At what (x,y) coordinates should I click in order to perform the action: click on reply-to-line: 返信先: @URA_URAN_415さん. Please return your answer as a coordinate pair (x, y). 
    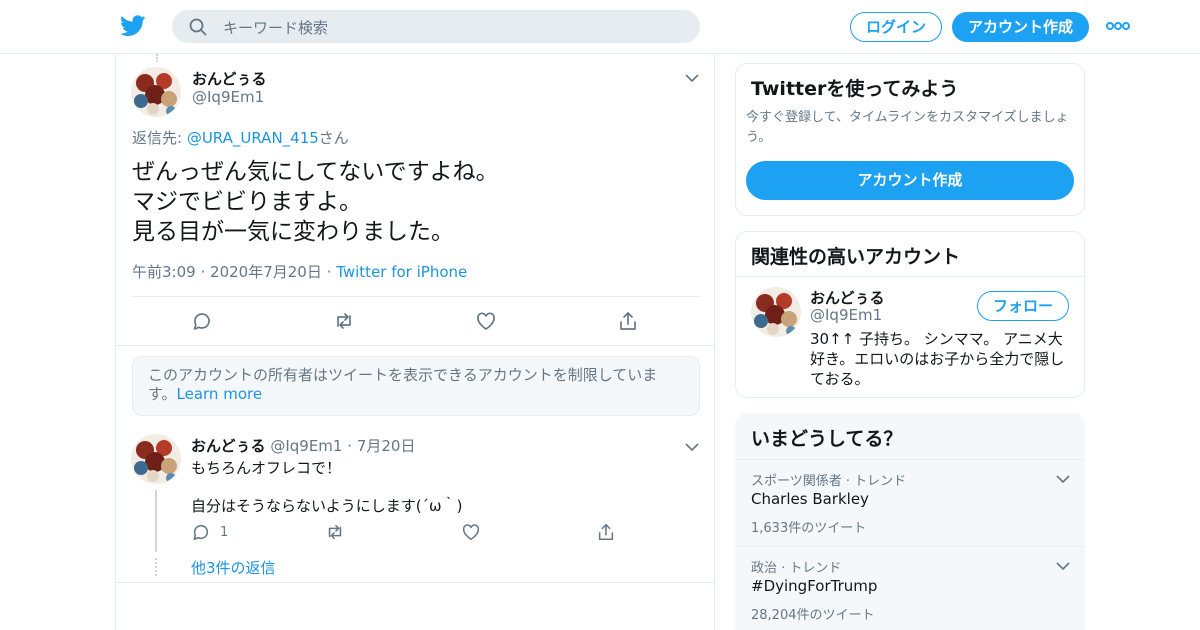
    Looking at the image, I should click on (240, 138).